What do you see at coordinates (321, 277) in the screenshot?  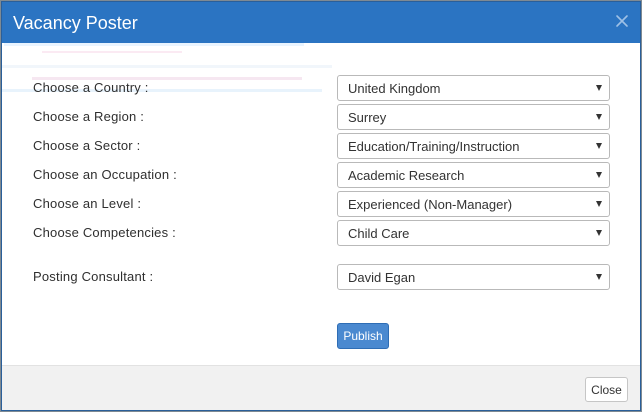 I see `consultant-row: Posting Consultant : David Egan` at bounding box center [321, 277].